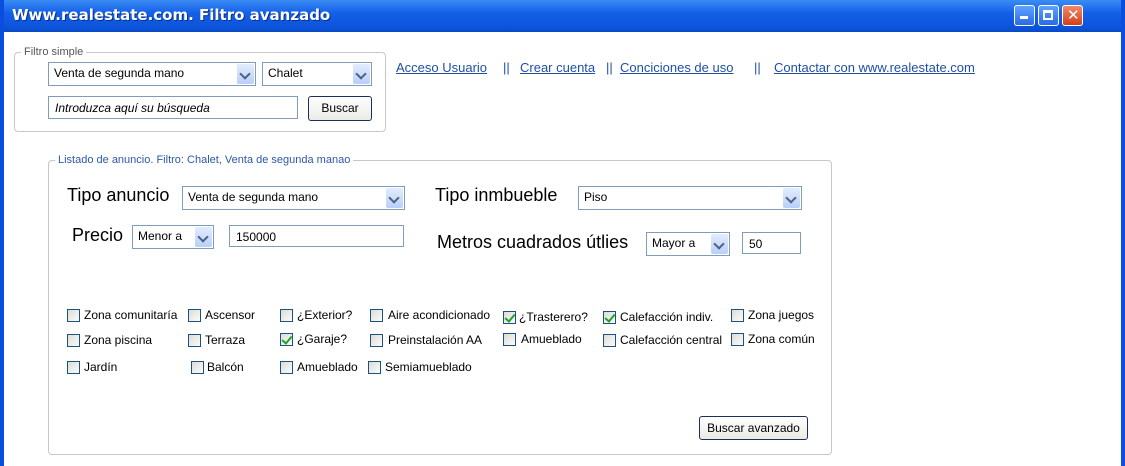 The height and width of the screenshot is (466, 1125). I want to click on feature-label: Zona común, so click(781, 339).